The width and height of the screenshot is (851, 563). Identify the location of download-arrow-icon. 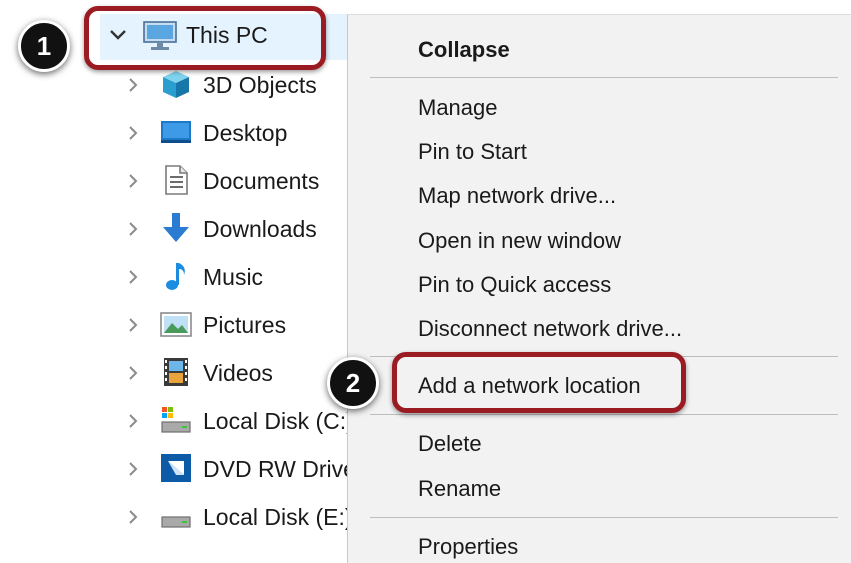
(176, 228).